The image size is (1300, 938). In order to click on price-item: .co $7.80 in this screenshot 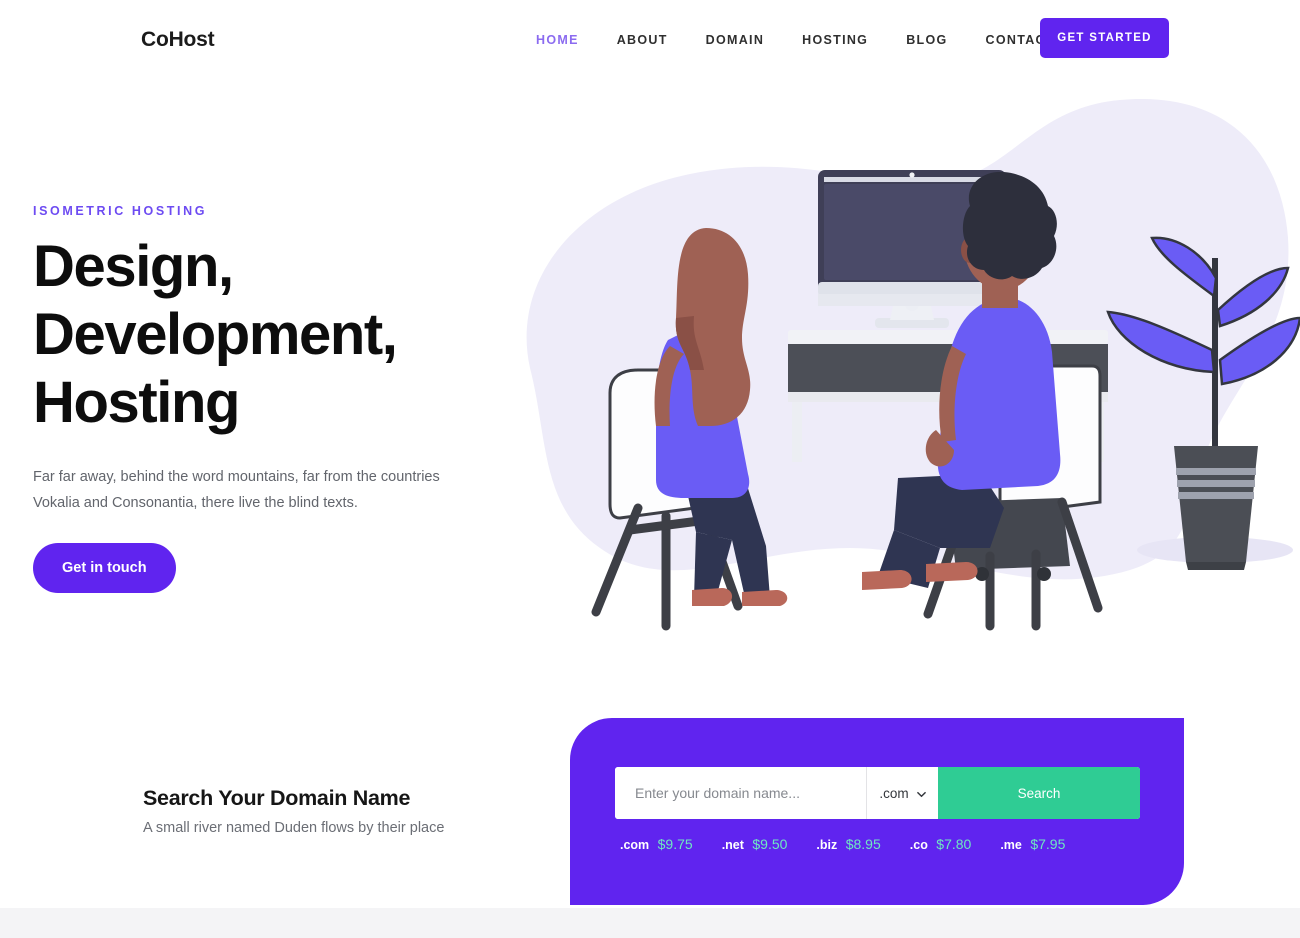, I will do `click(941, 845)`.